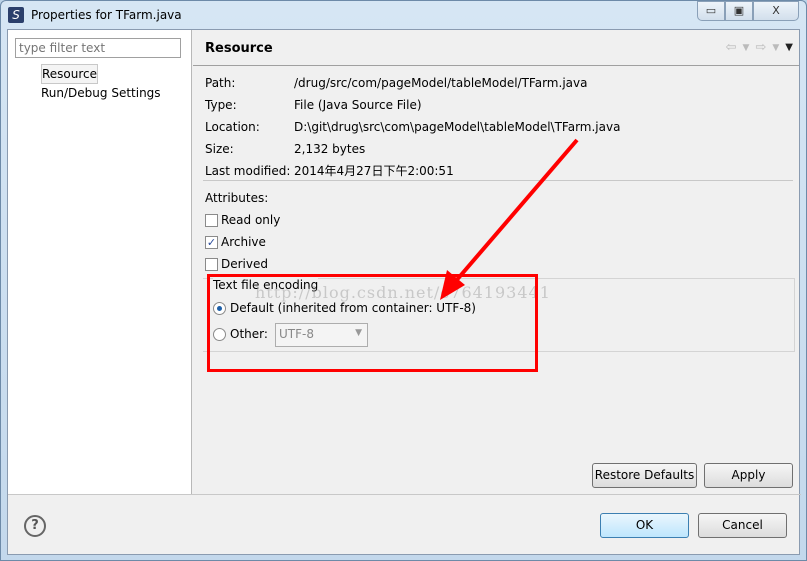 The width and height of the screenshot is (807, 561). I want to click on annotation-arrow, so click(509, 219).